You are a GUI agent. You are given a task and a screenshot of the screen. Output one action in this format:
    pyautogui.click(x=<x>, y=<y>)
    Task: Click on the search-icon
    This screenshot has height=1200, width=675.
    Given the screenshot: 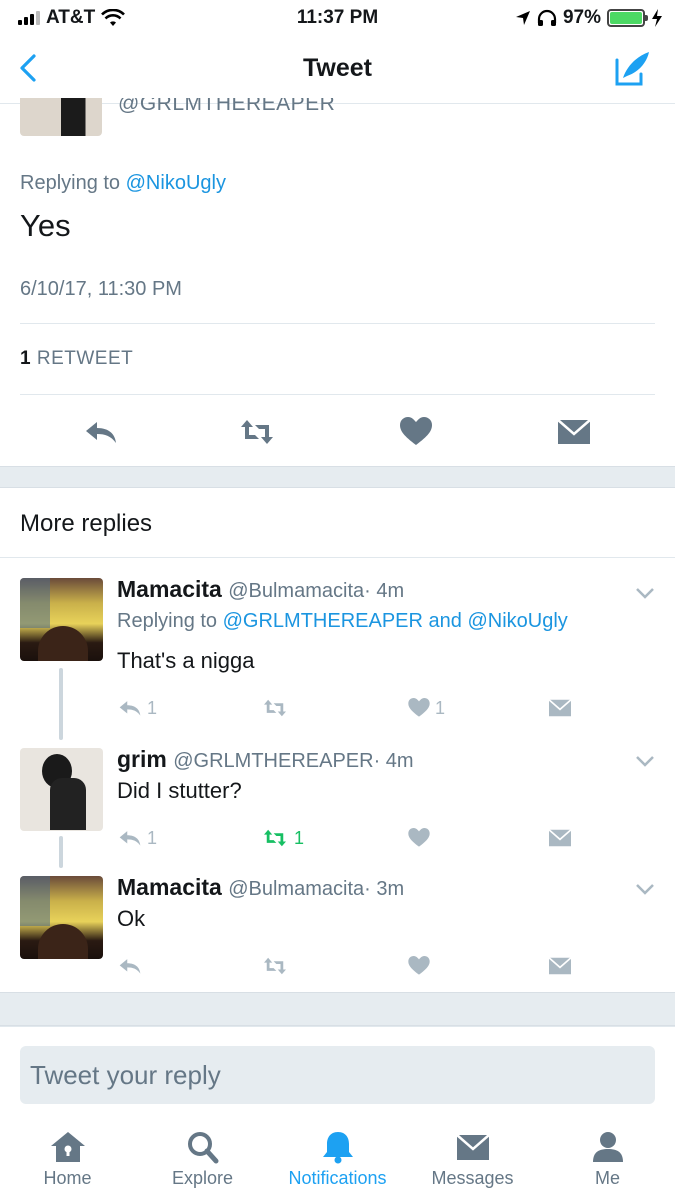 What is the action you would take?
    pyautogui.click(x=202, y=1148)
    